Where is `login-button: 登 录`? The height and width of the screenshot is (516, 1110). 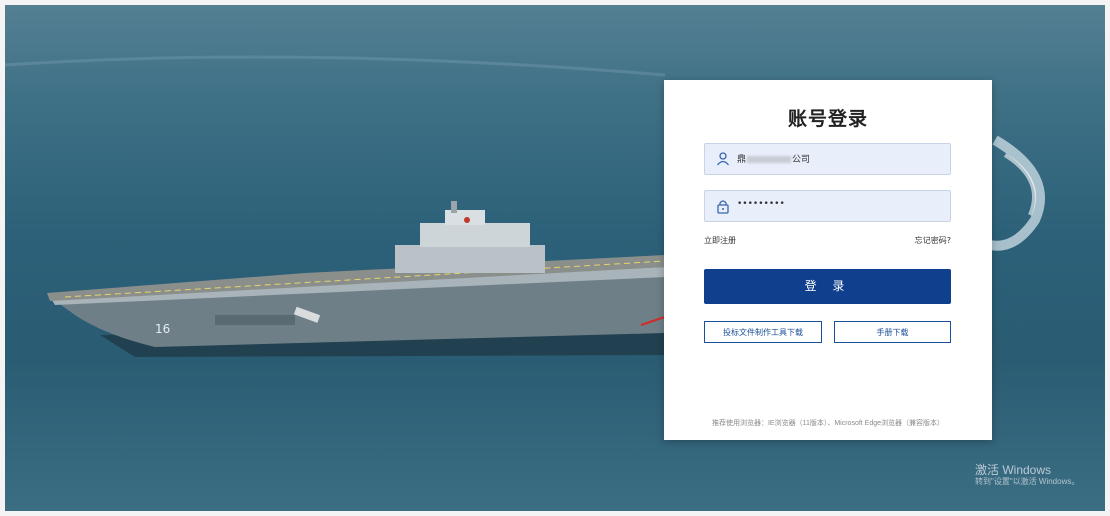 login-button: 登 录 is located at coordinates (827, 286).